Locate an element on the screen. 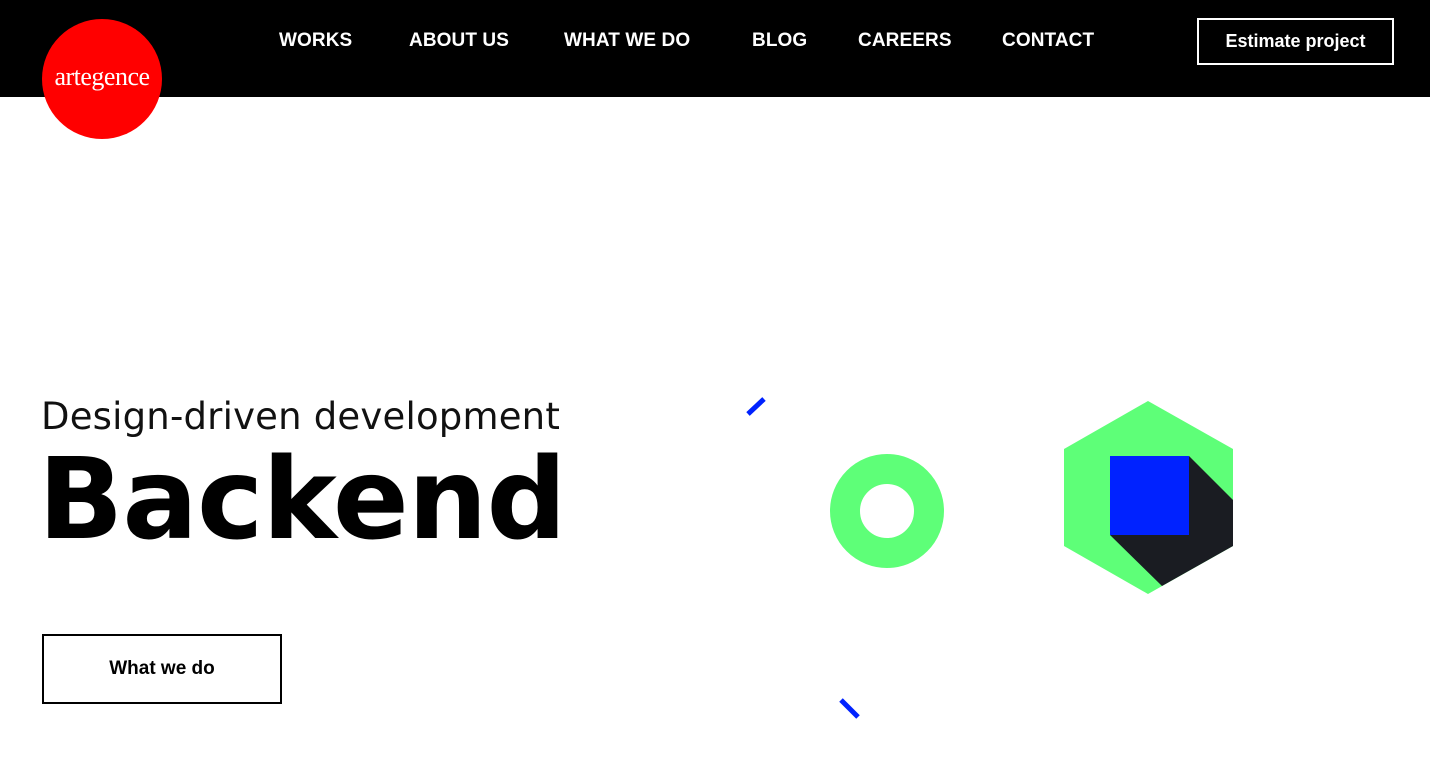 Image resolution: width=1430 pixels, height=758 pixels. cube-face is located at coordinates (1149, 495).